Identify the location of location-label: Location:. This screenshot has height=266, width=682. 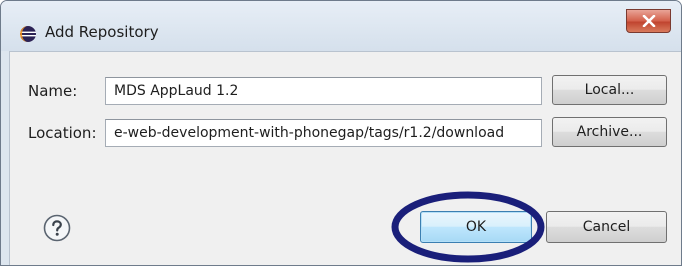
(62, 133).